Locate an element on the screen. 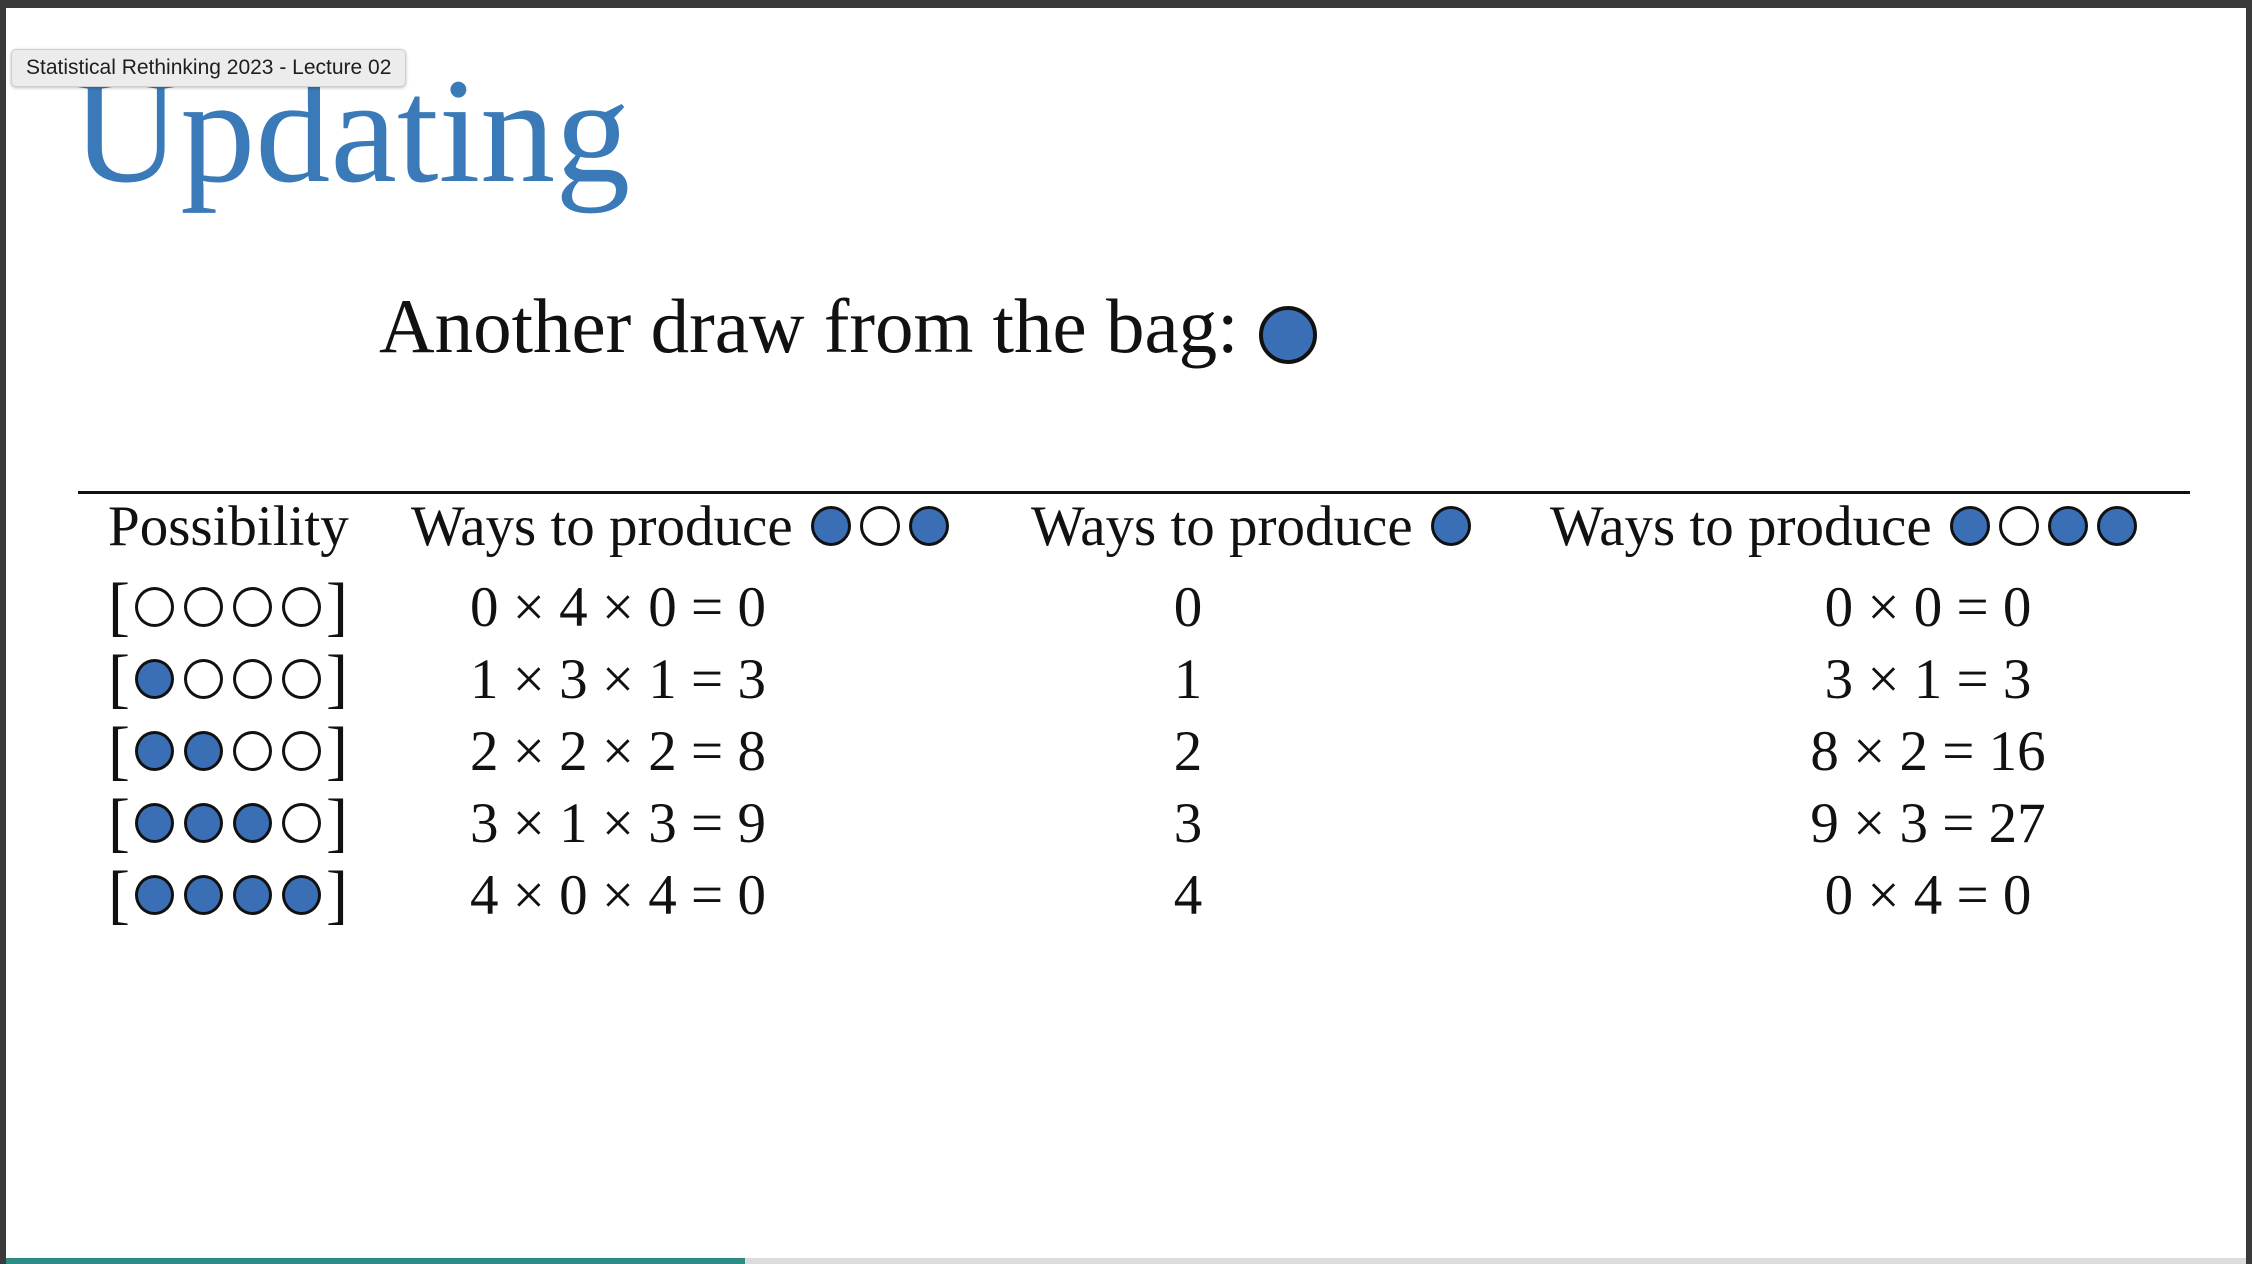 The height and width of the screenshot is (1264, 2252). updated-ways-cell: 8 × 2 = 16 is located at coordinates (1928, 751).